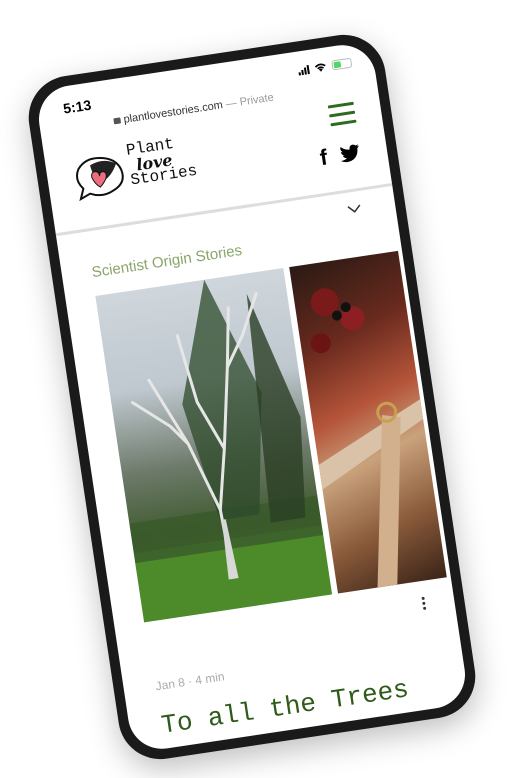  I want to click on more-options-icon, so click(424, 604).